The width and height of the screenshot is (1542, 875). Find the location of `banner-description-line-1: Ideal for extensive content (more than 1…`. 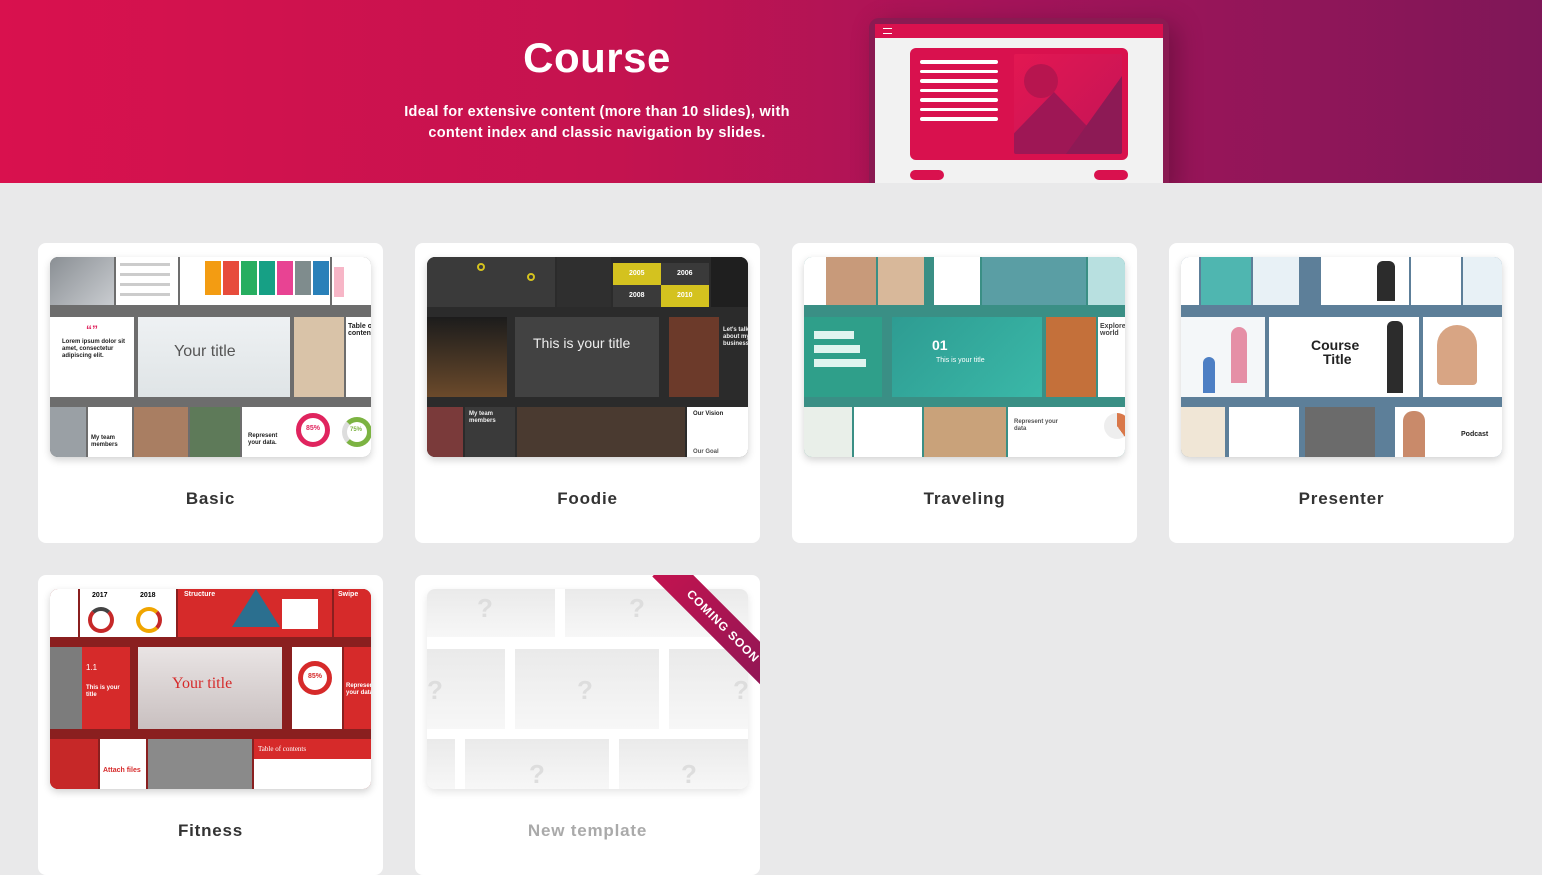

banner-description-line-1: Ideal for extensive content (more than 1… is located at coordinates (597, 112).